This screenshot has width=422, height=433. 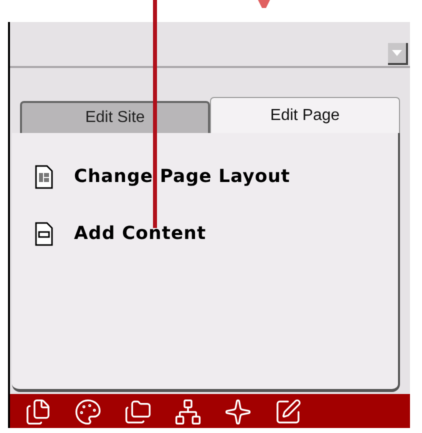 I want to click on folders-icon, so click(x=138, y=412).